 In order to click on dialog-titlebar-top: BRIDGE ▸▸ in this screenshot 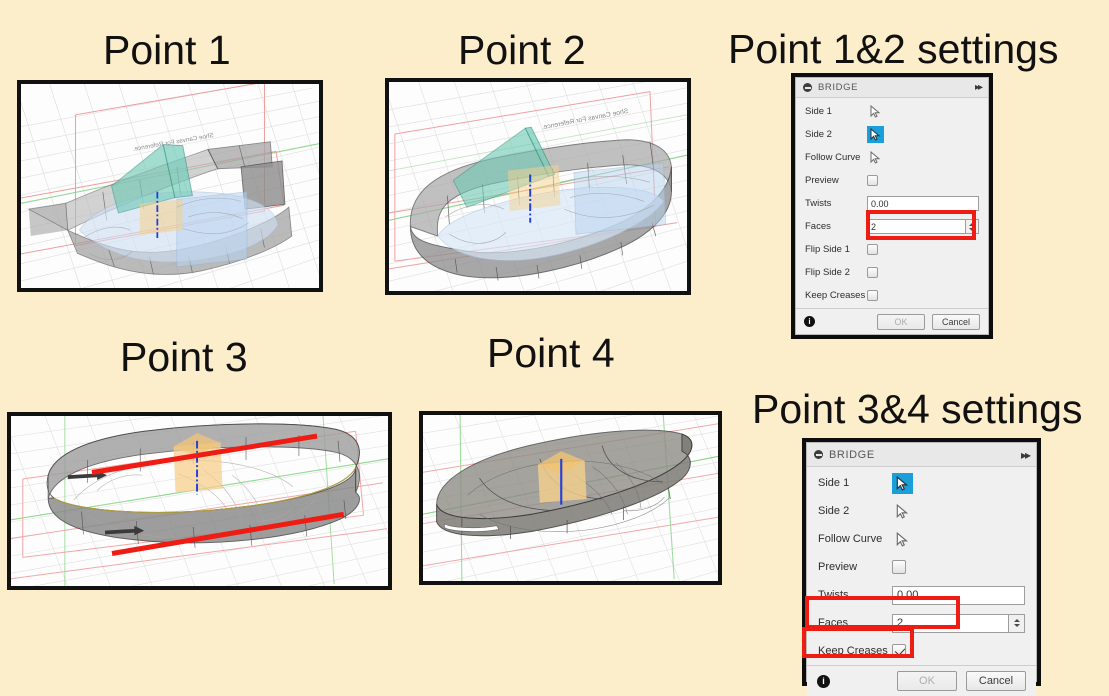, I will do `click(892, 88)`.